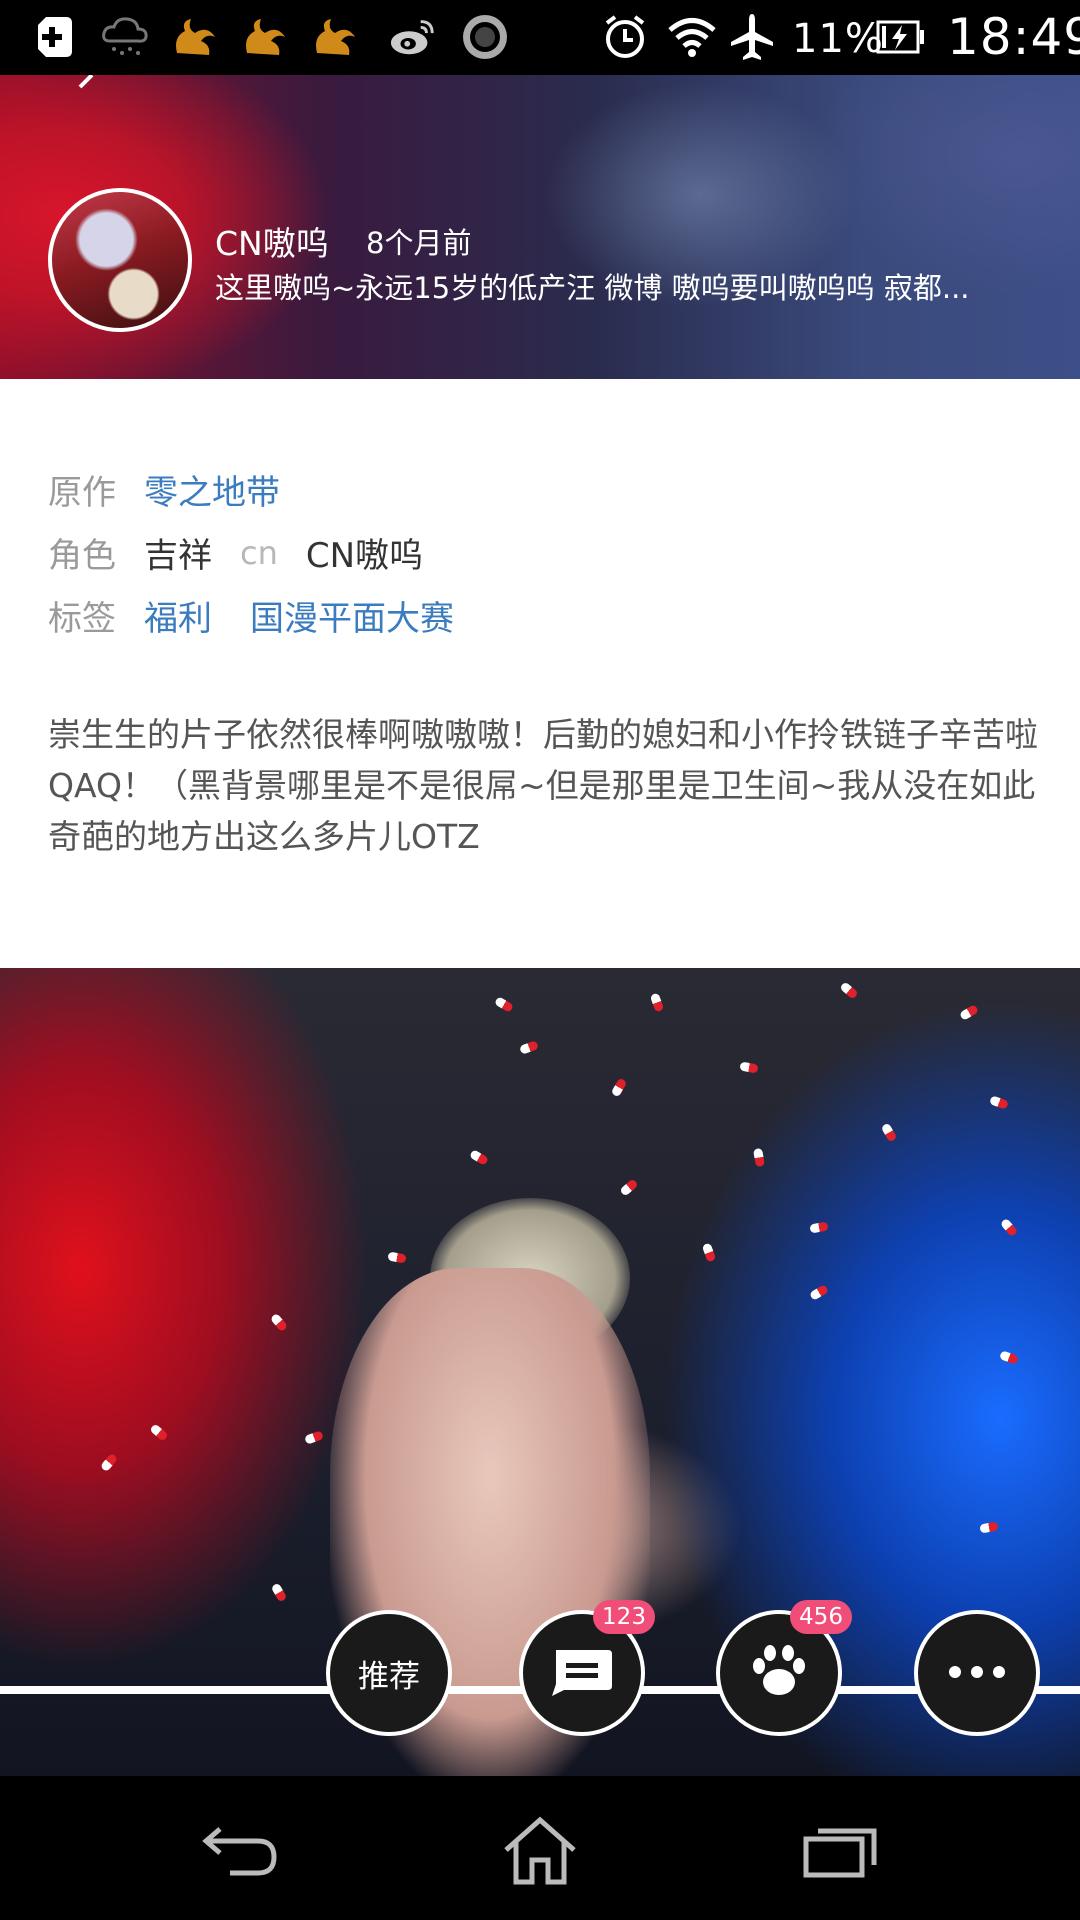  Describe the element at coordinates (625, 37) in the screenshot. I see `alarm-icon` at that location.